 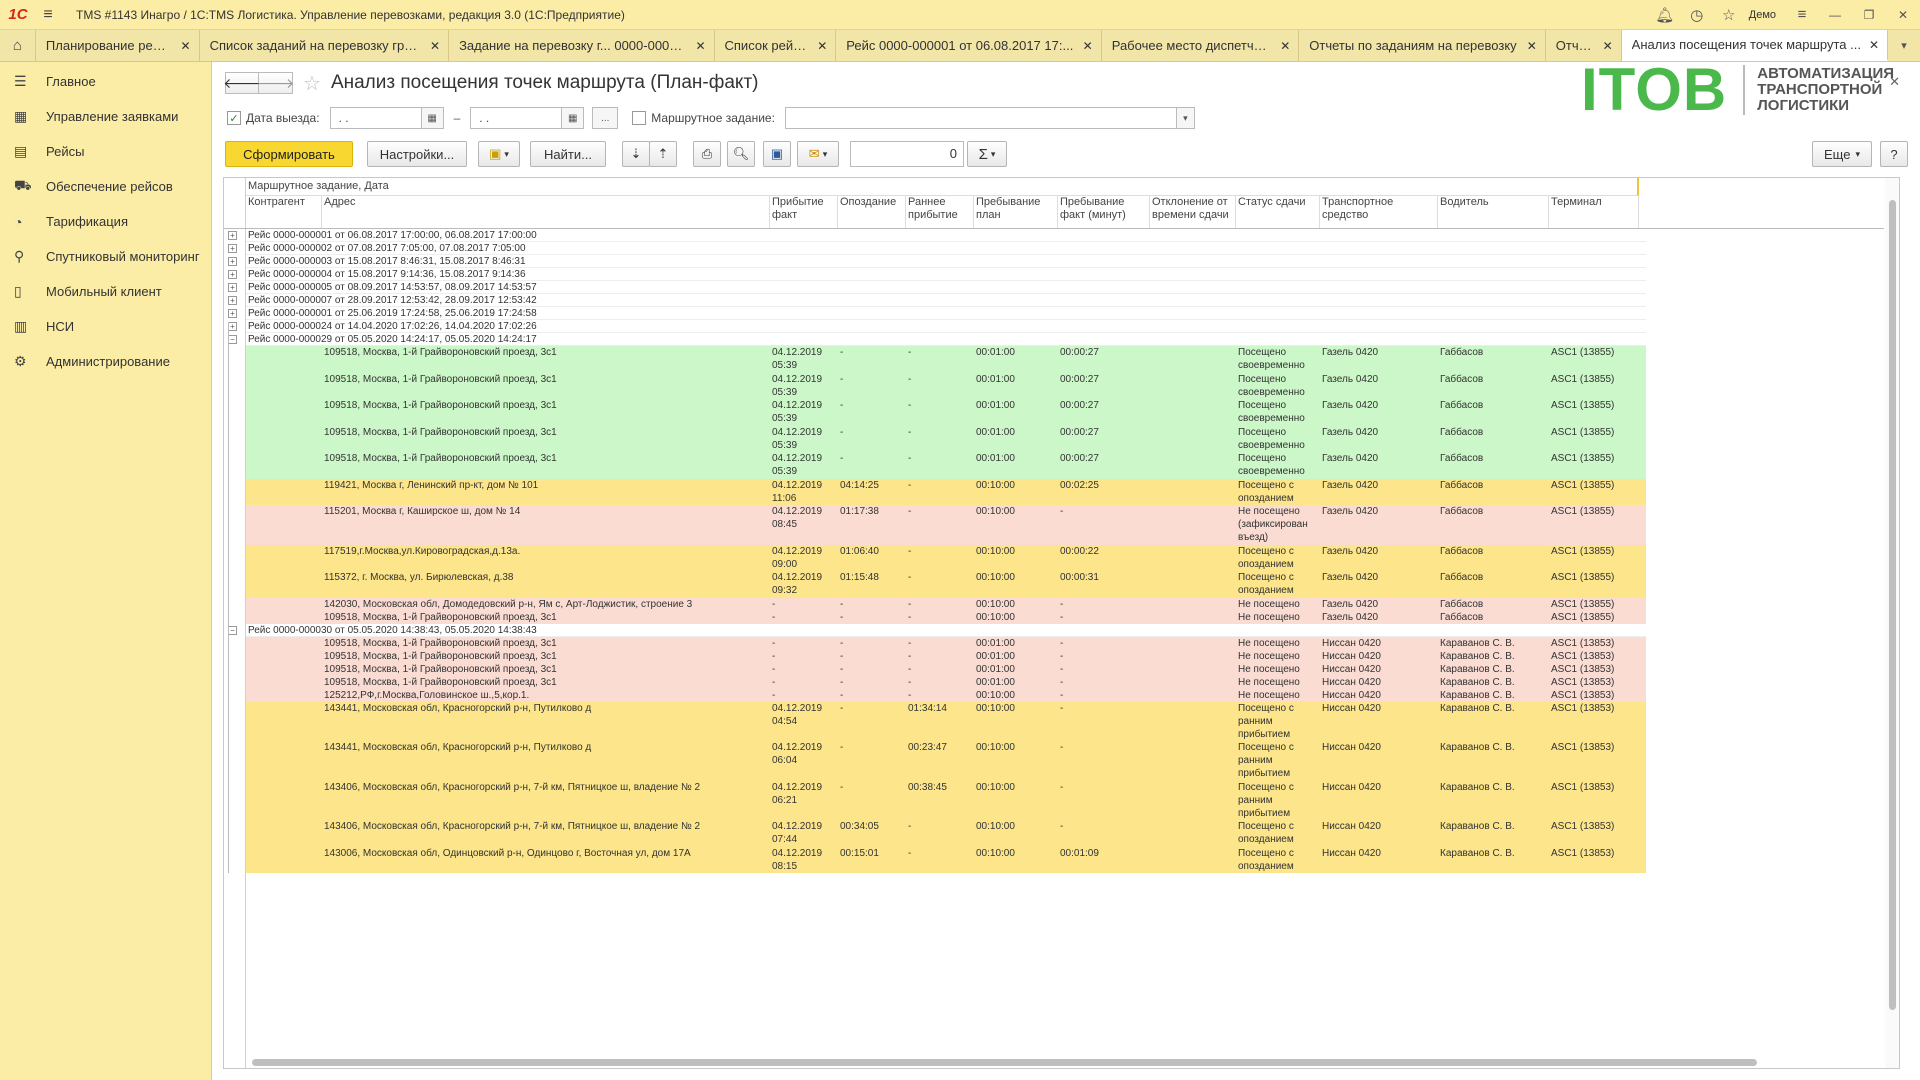 What do you see at coordinates (118, 45) in the screenshot?
I see `tab-0: Планирование рейсов ✕` at bounding box center [118, 45].